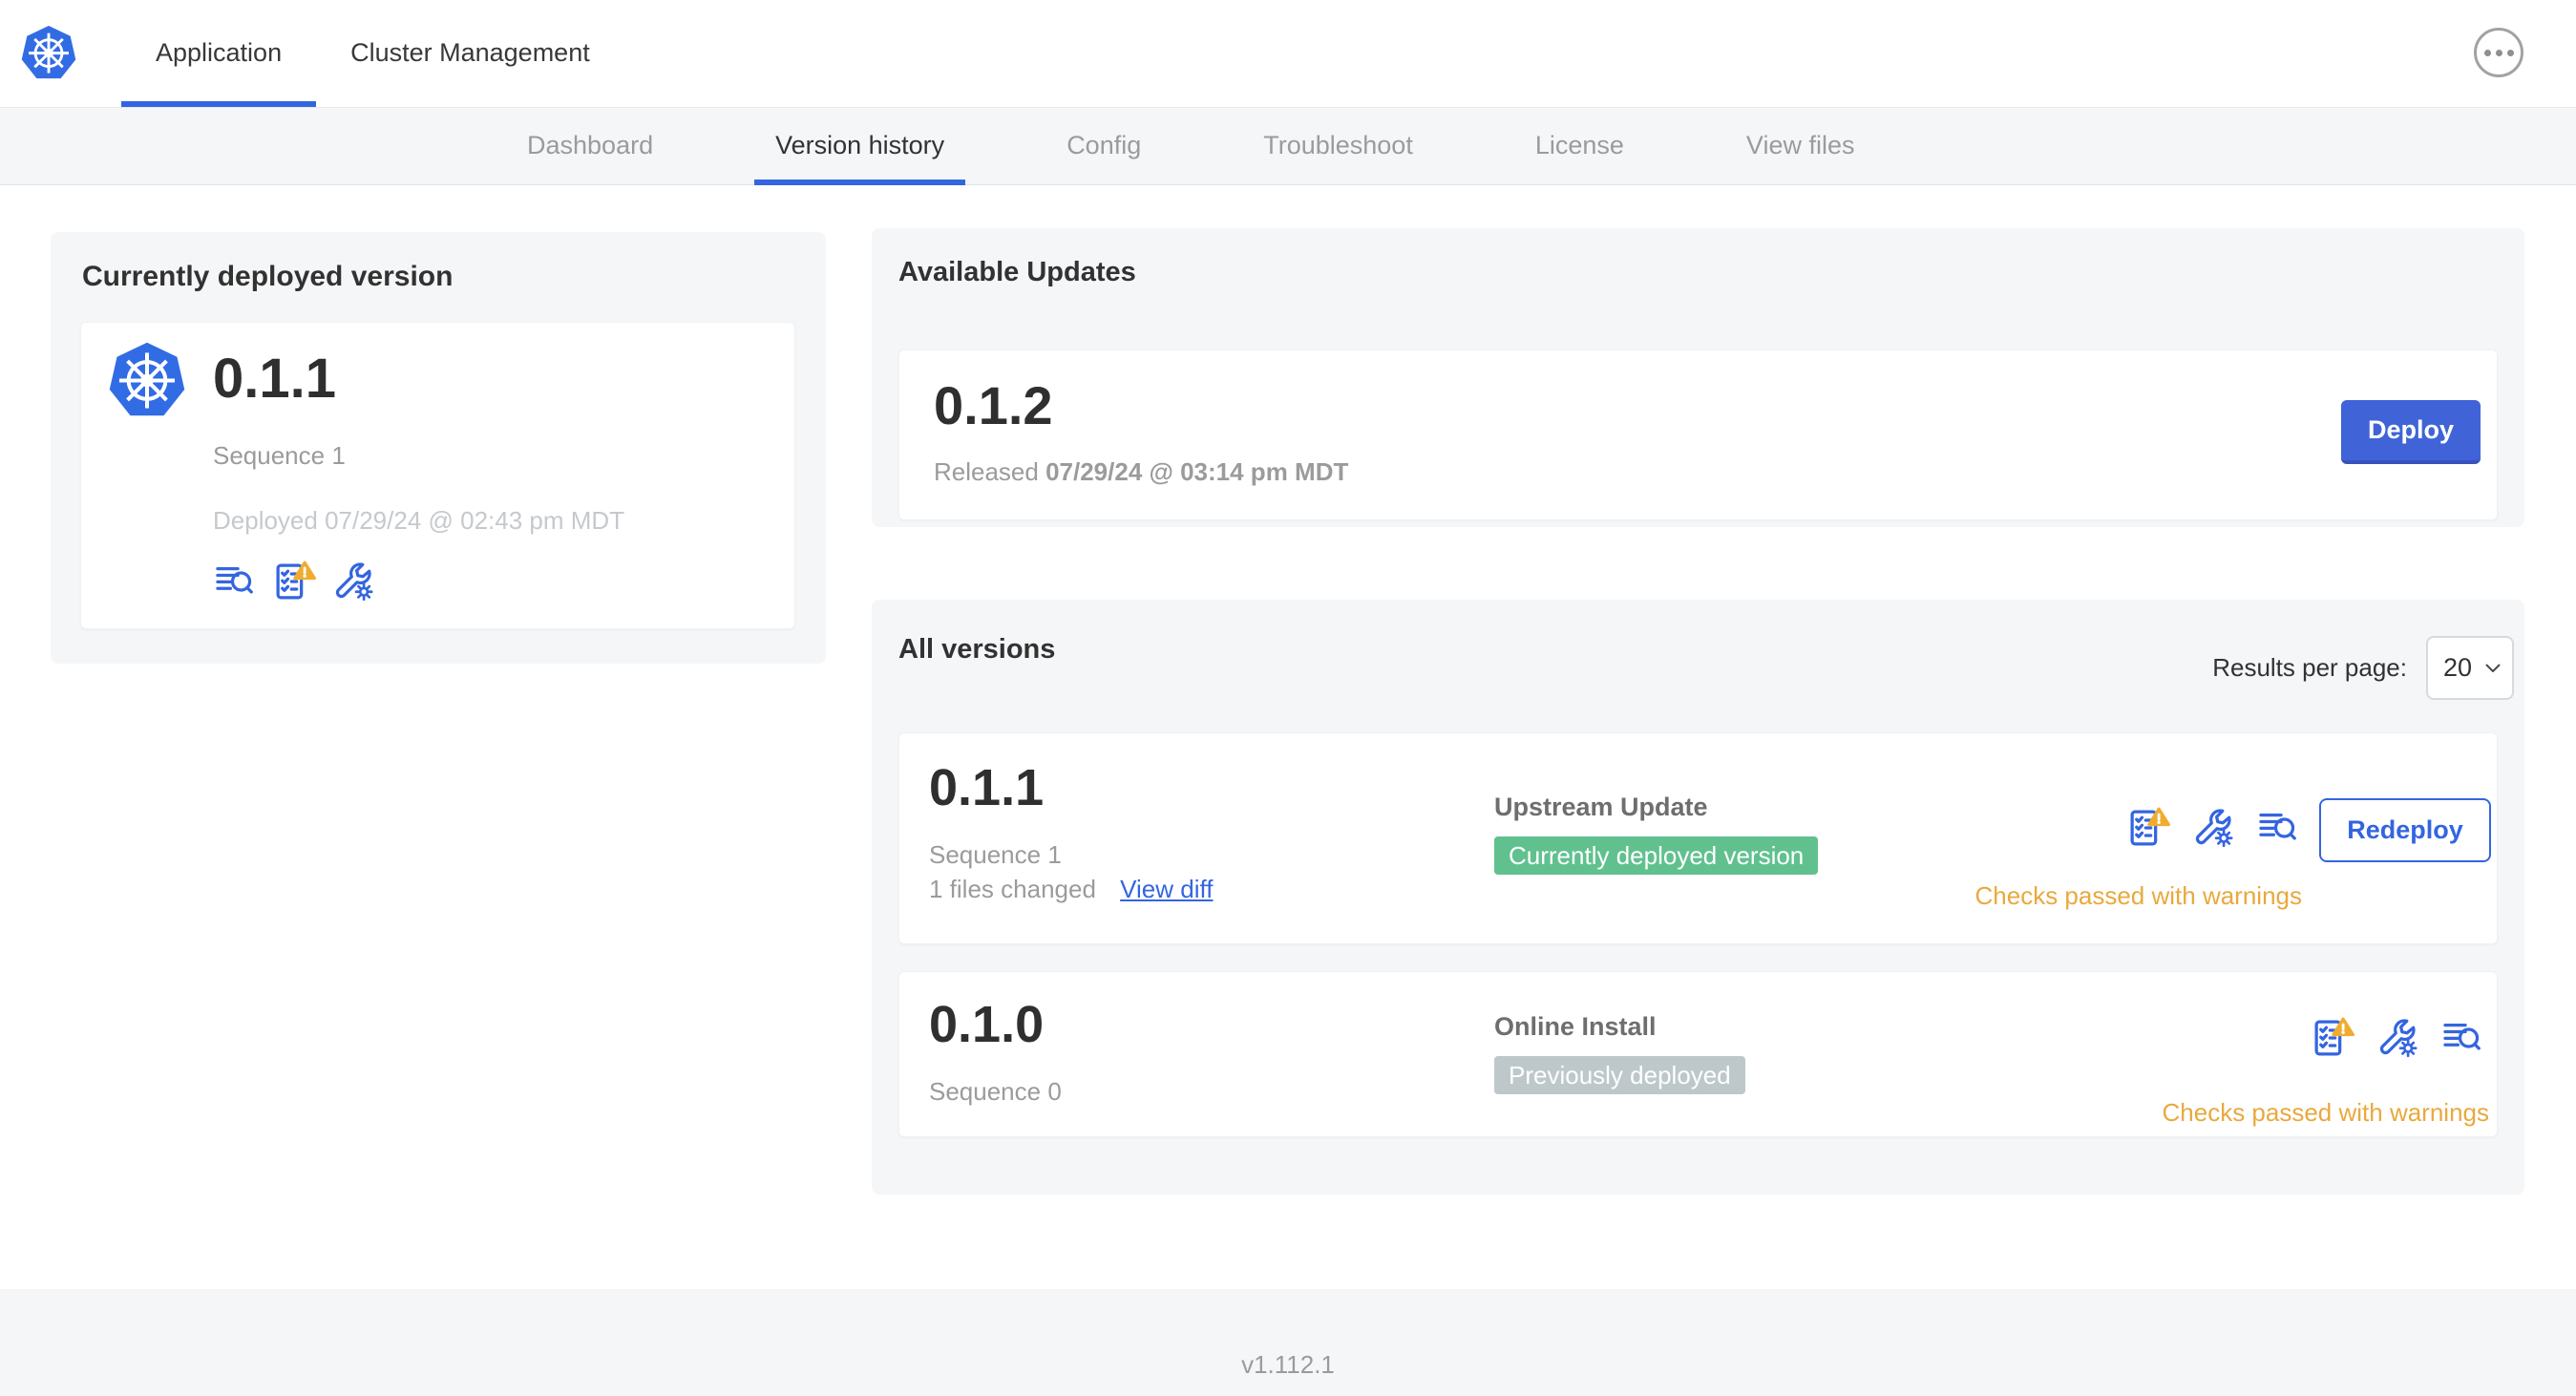 The width and height of the screenshot is (2576, 1396). I want to click on subnav-tab-view-files: View files, so click(1800, 146).